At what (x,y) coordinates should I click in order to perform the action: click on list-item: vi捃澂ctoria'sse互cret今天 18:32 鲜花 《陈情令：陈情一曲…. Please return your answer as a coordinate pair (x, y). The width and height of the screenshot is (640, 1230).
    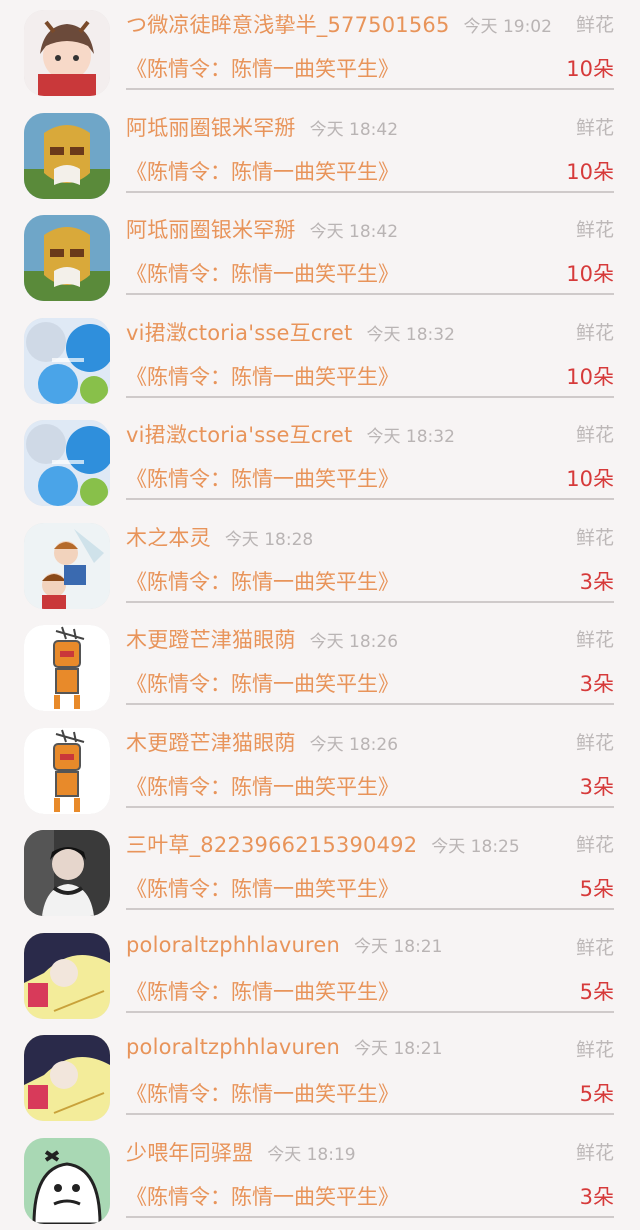
    Looking at the image, I should click on (320, 359).